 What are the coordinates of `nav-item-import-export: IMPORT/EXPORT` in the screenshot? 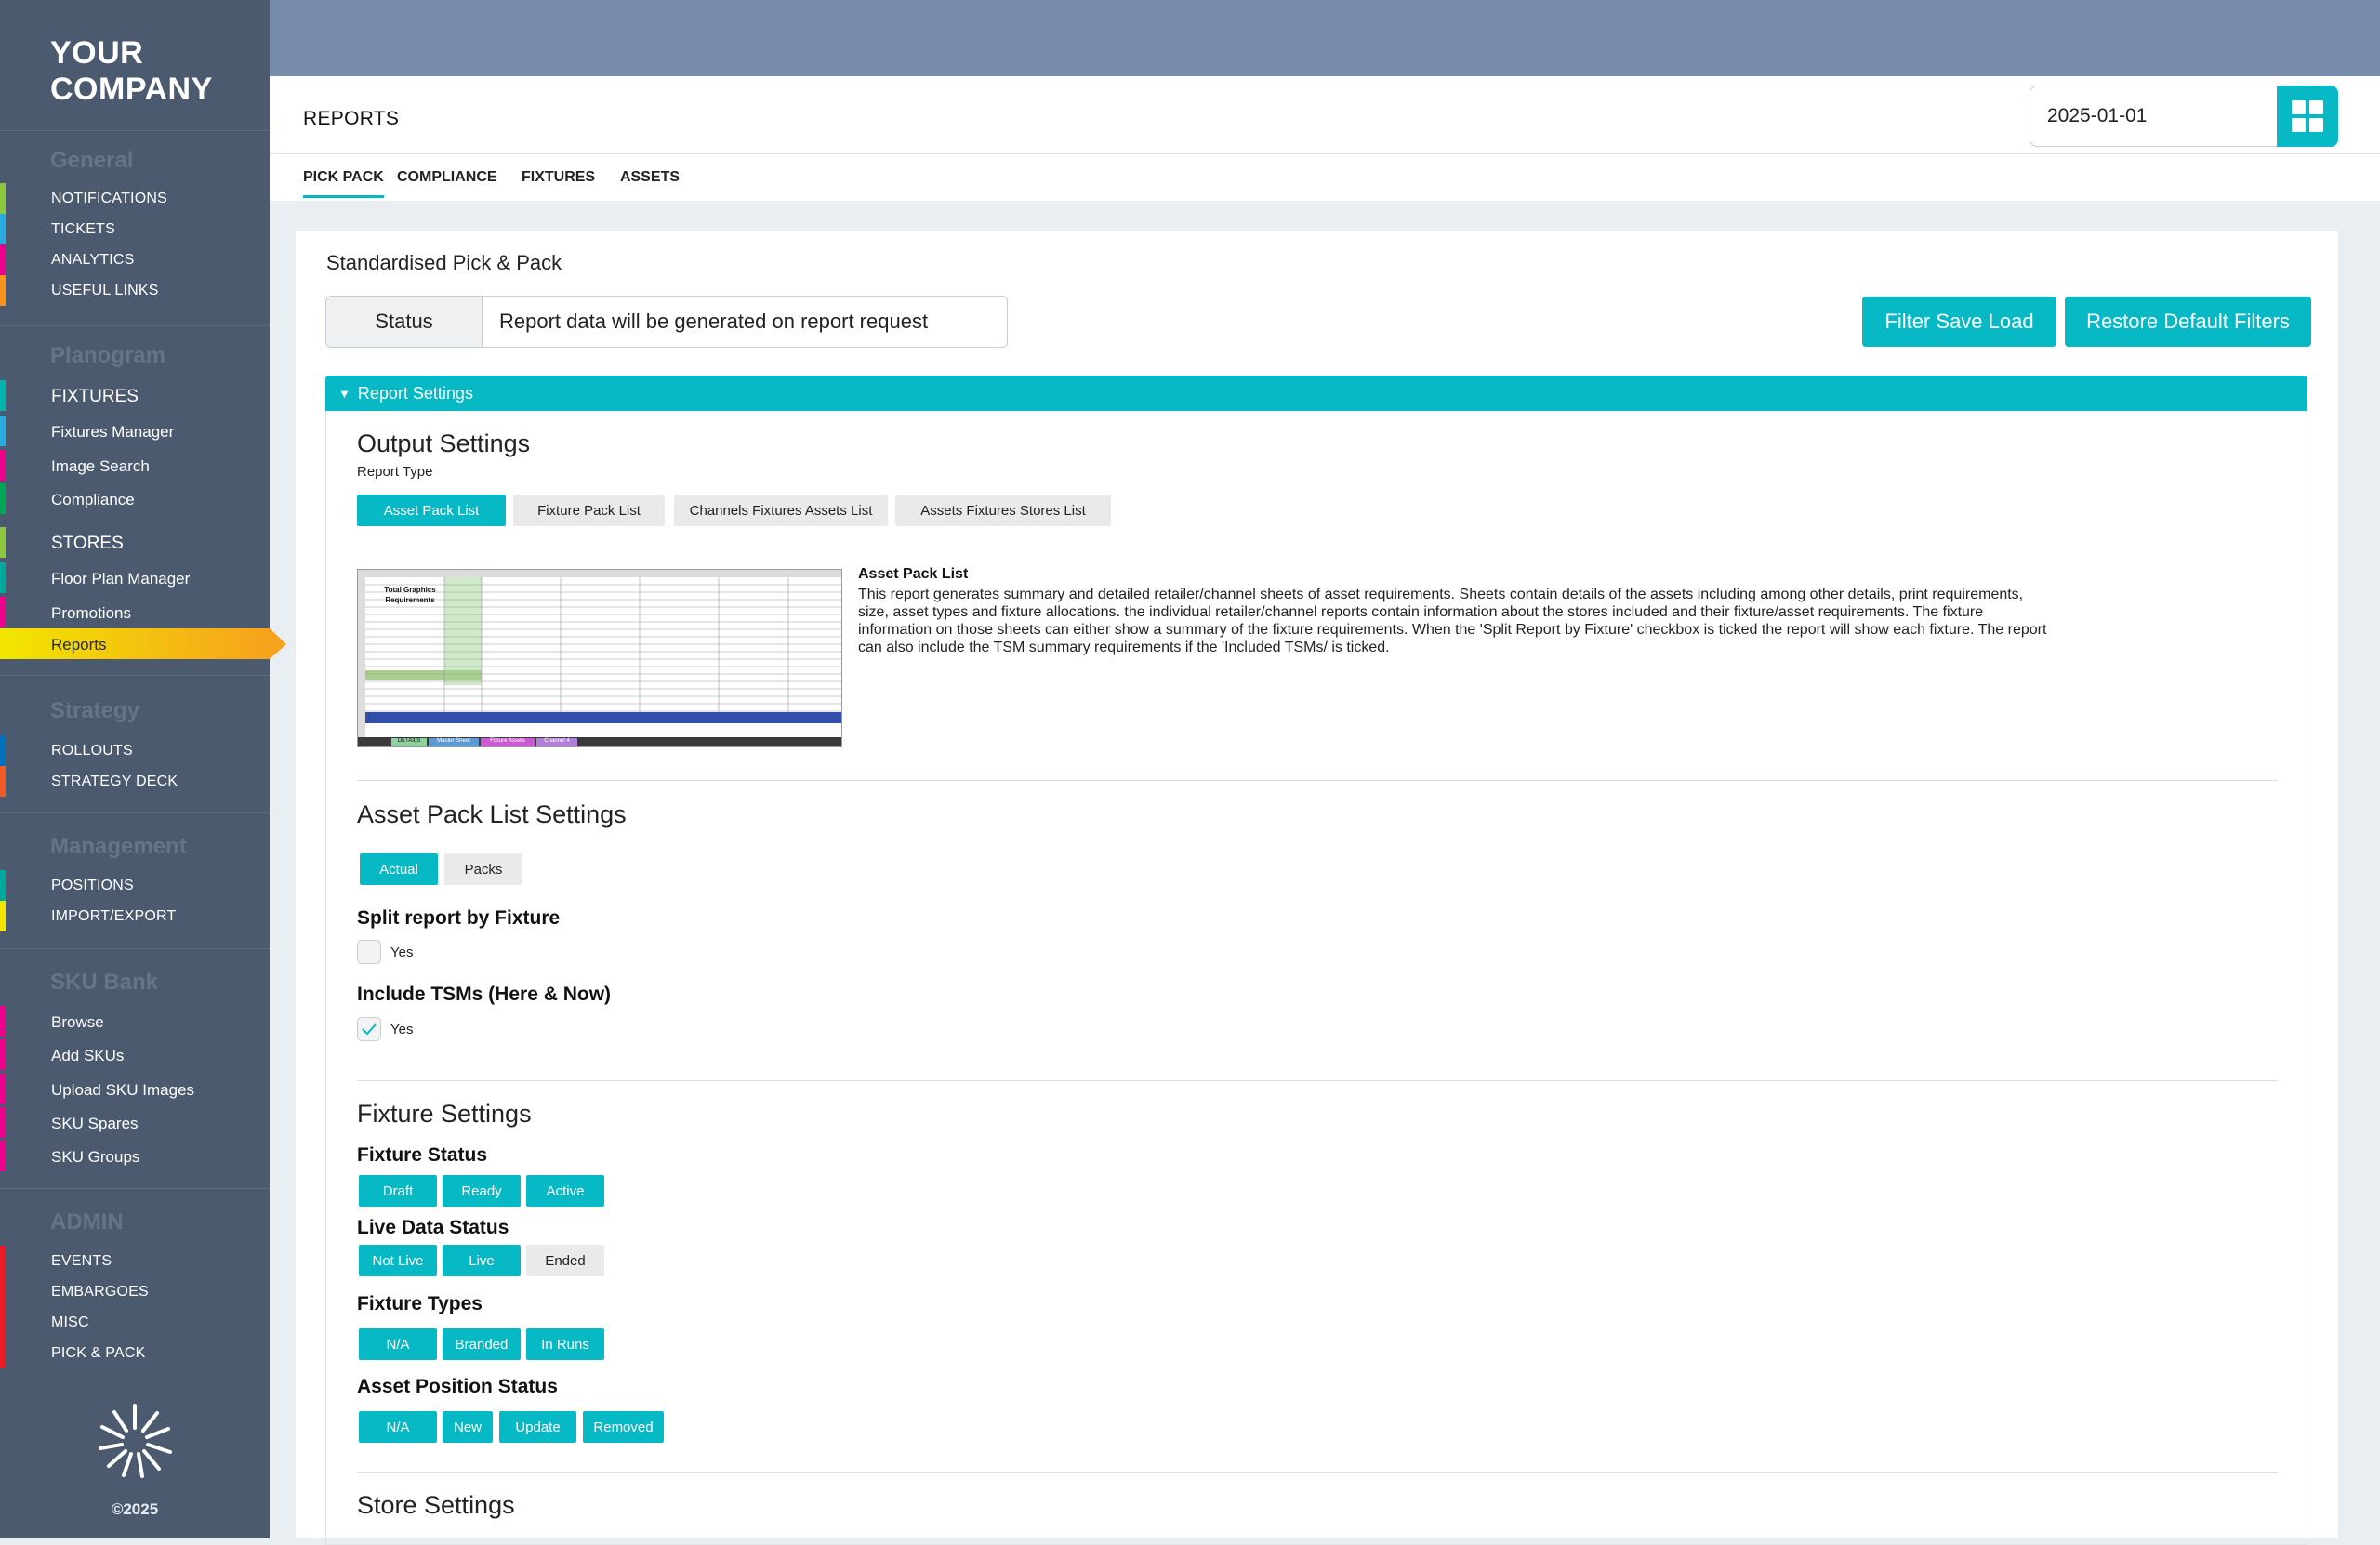 It's located at (135, 916).